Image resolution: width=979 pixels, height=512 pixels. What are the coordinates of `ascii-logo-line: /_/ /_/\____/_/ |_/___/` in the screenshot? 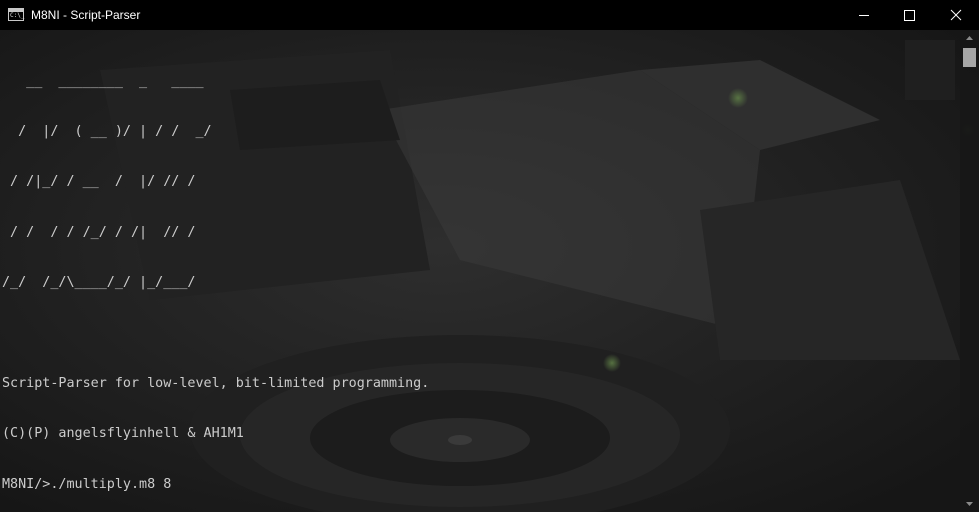 It's located at (99, 283).